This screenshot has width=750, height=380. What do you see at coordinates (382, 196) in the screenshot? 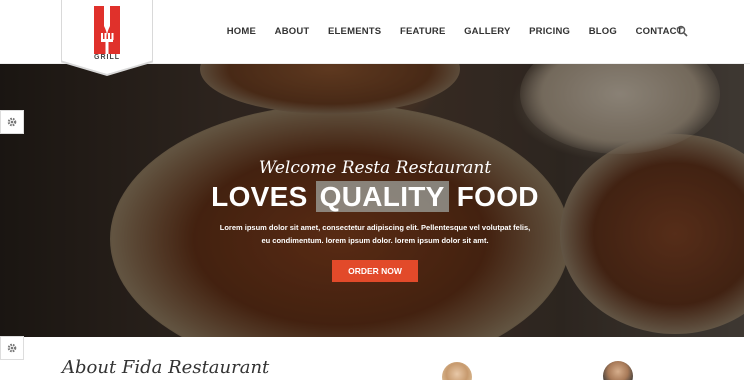
I see `headline-highlight: QUALITY` at bounding box center [382, 196].